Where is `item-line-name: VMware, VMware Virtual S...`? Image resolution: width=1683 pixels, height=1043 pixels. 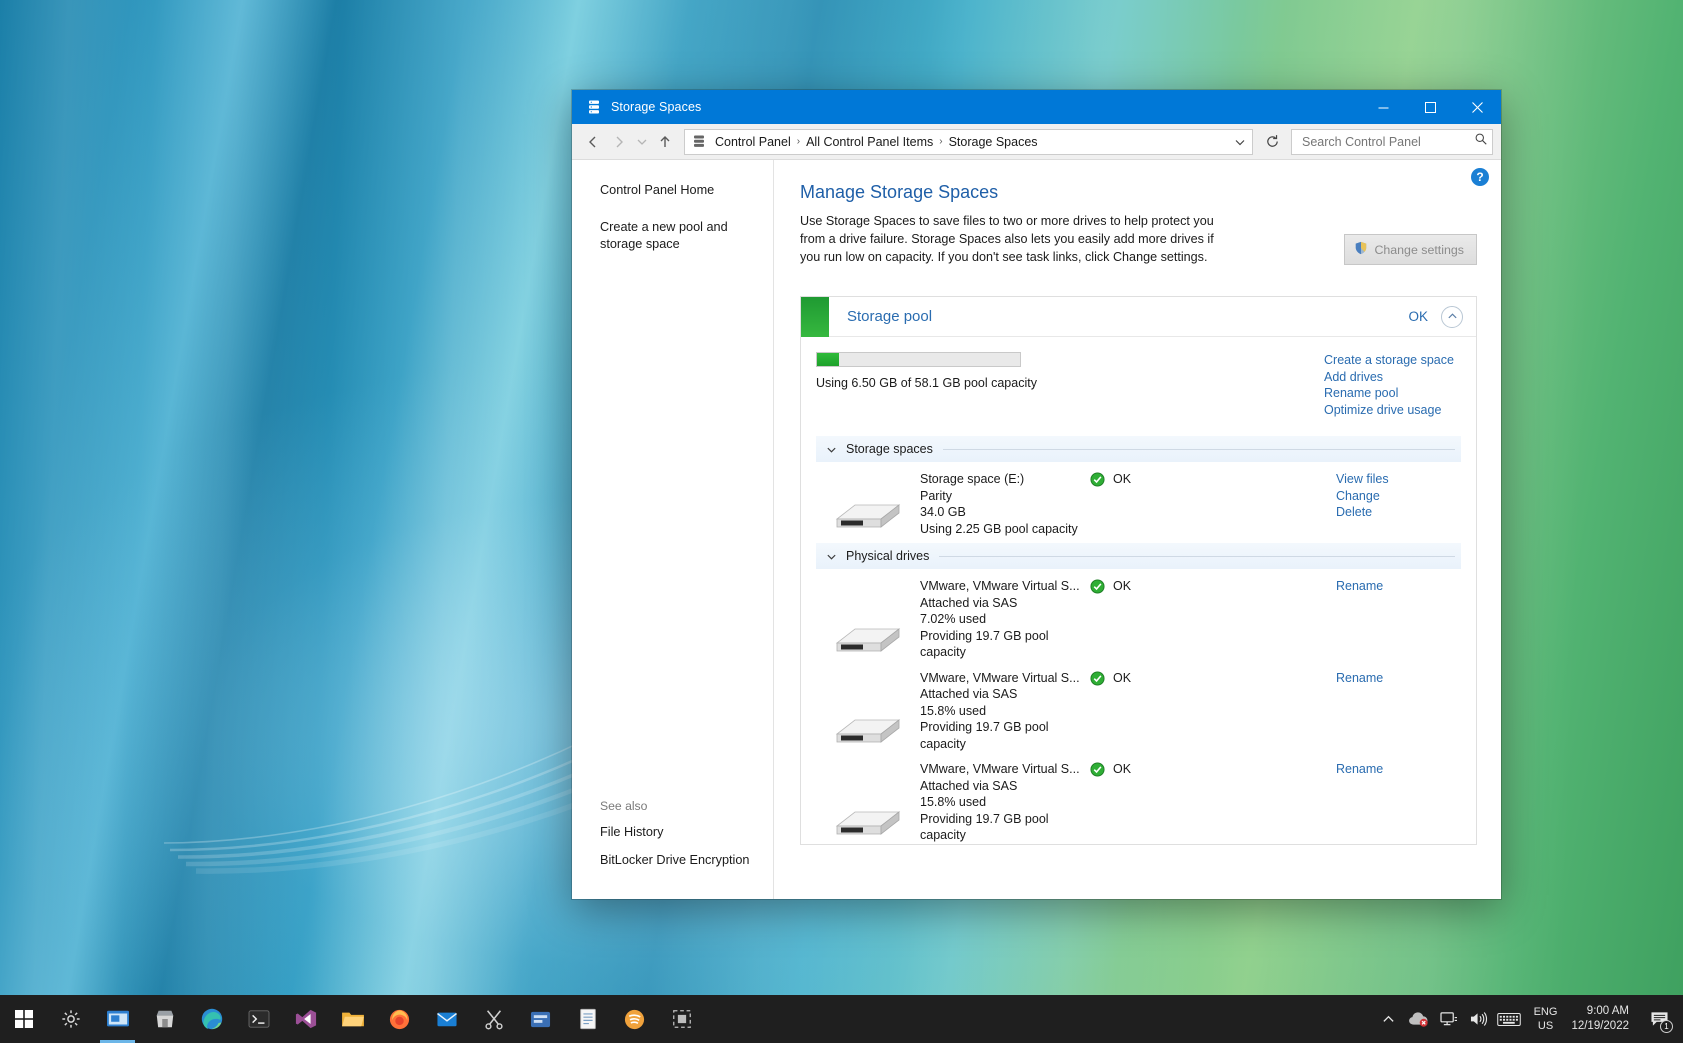
item-line-name: VMware, VMware Virtual S... is located at coordinates (1000, 586).